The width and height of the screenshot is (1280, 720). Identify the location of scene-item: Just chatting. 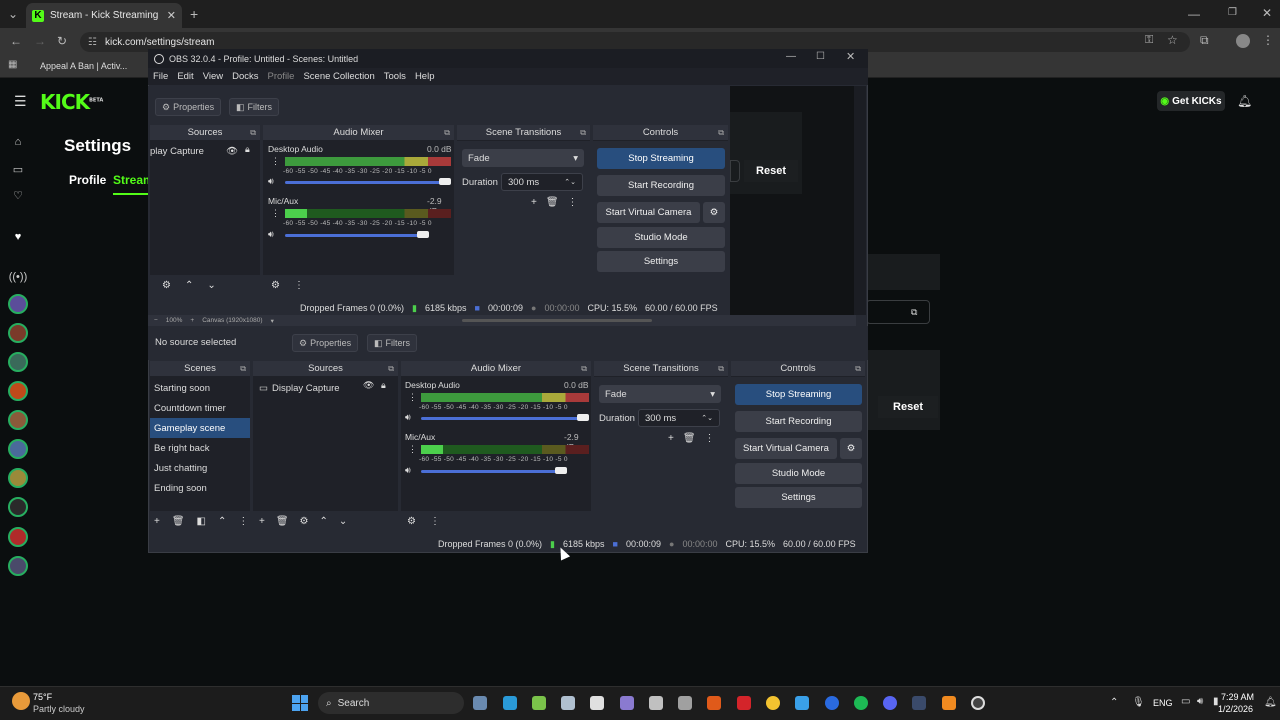
(200, 468).